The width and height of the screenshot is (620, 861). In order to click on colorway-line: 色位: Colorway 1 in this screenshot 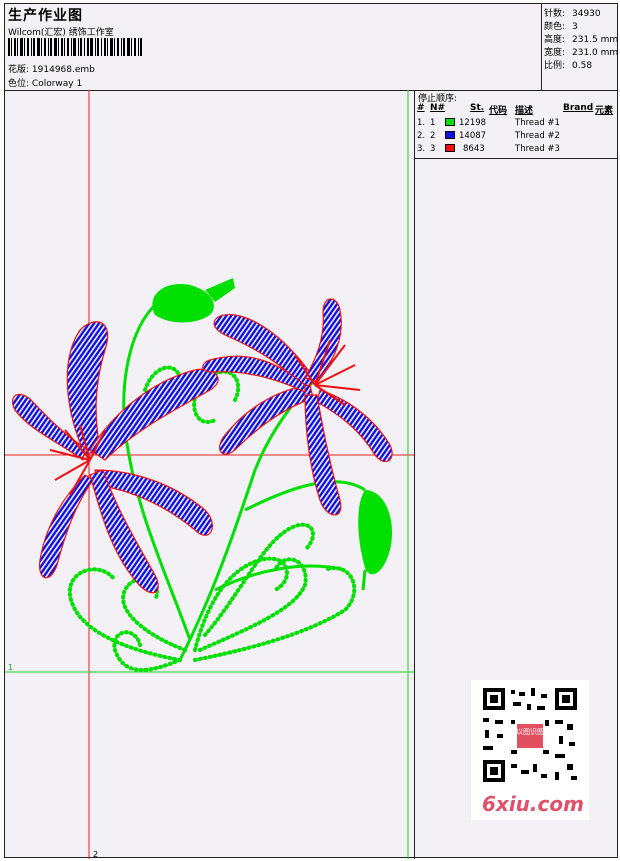, I will do `click(45, 82)`.